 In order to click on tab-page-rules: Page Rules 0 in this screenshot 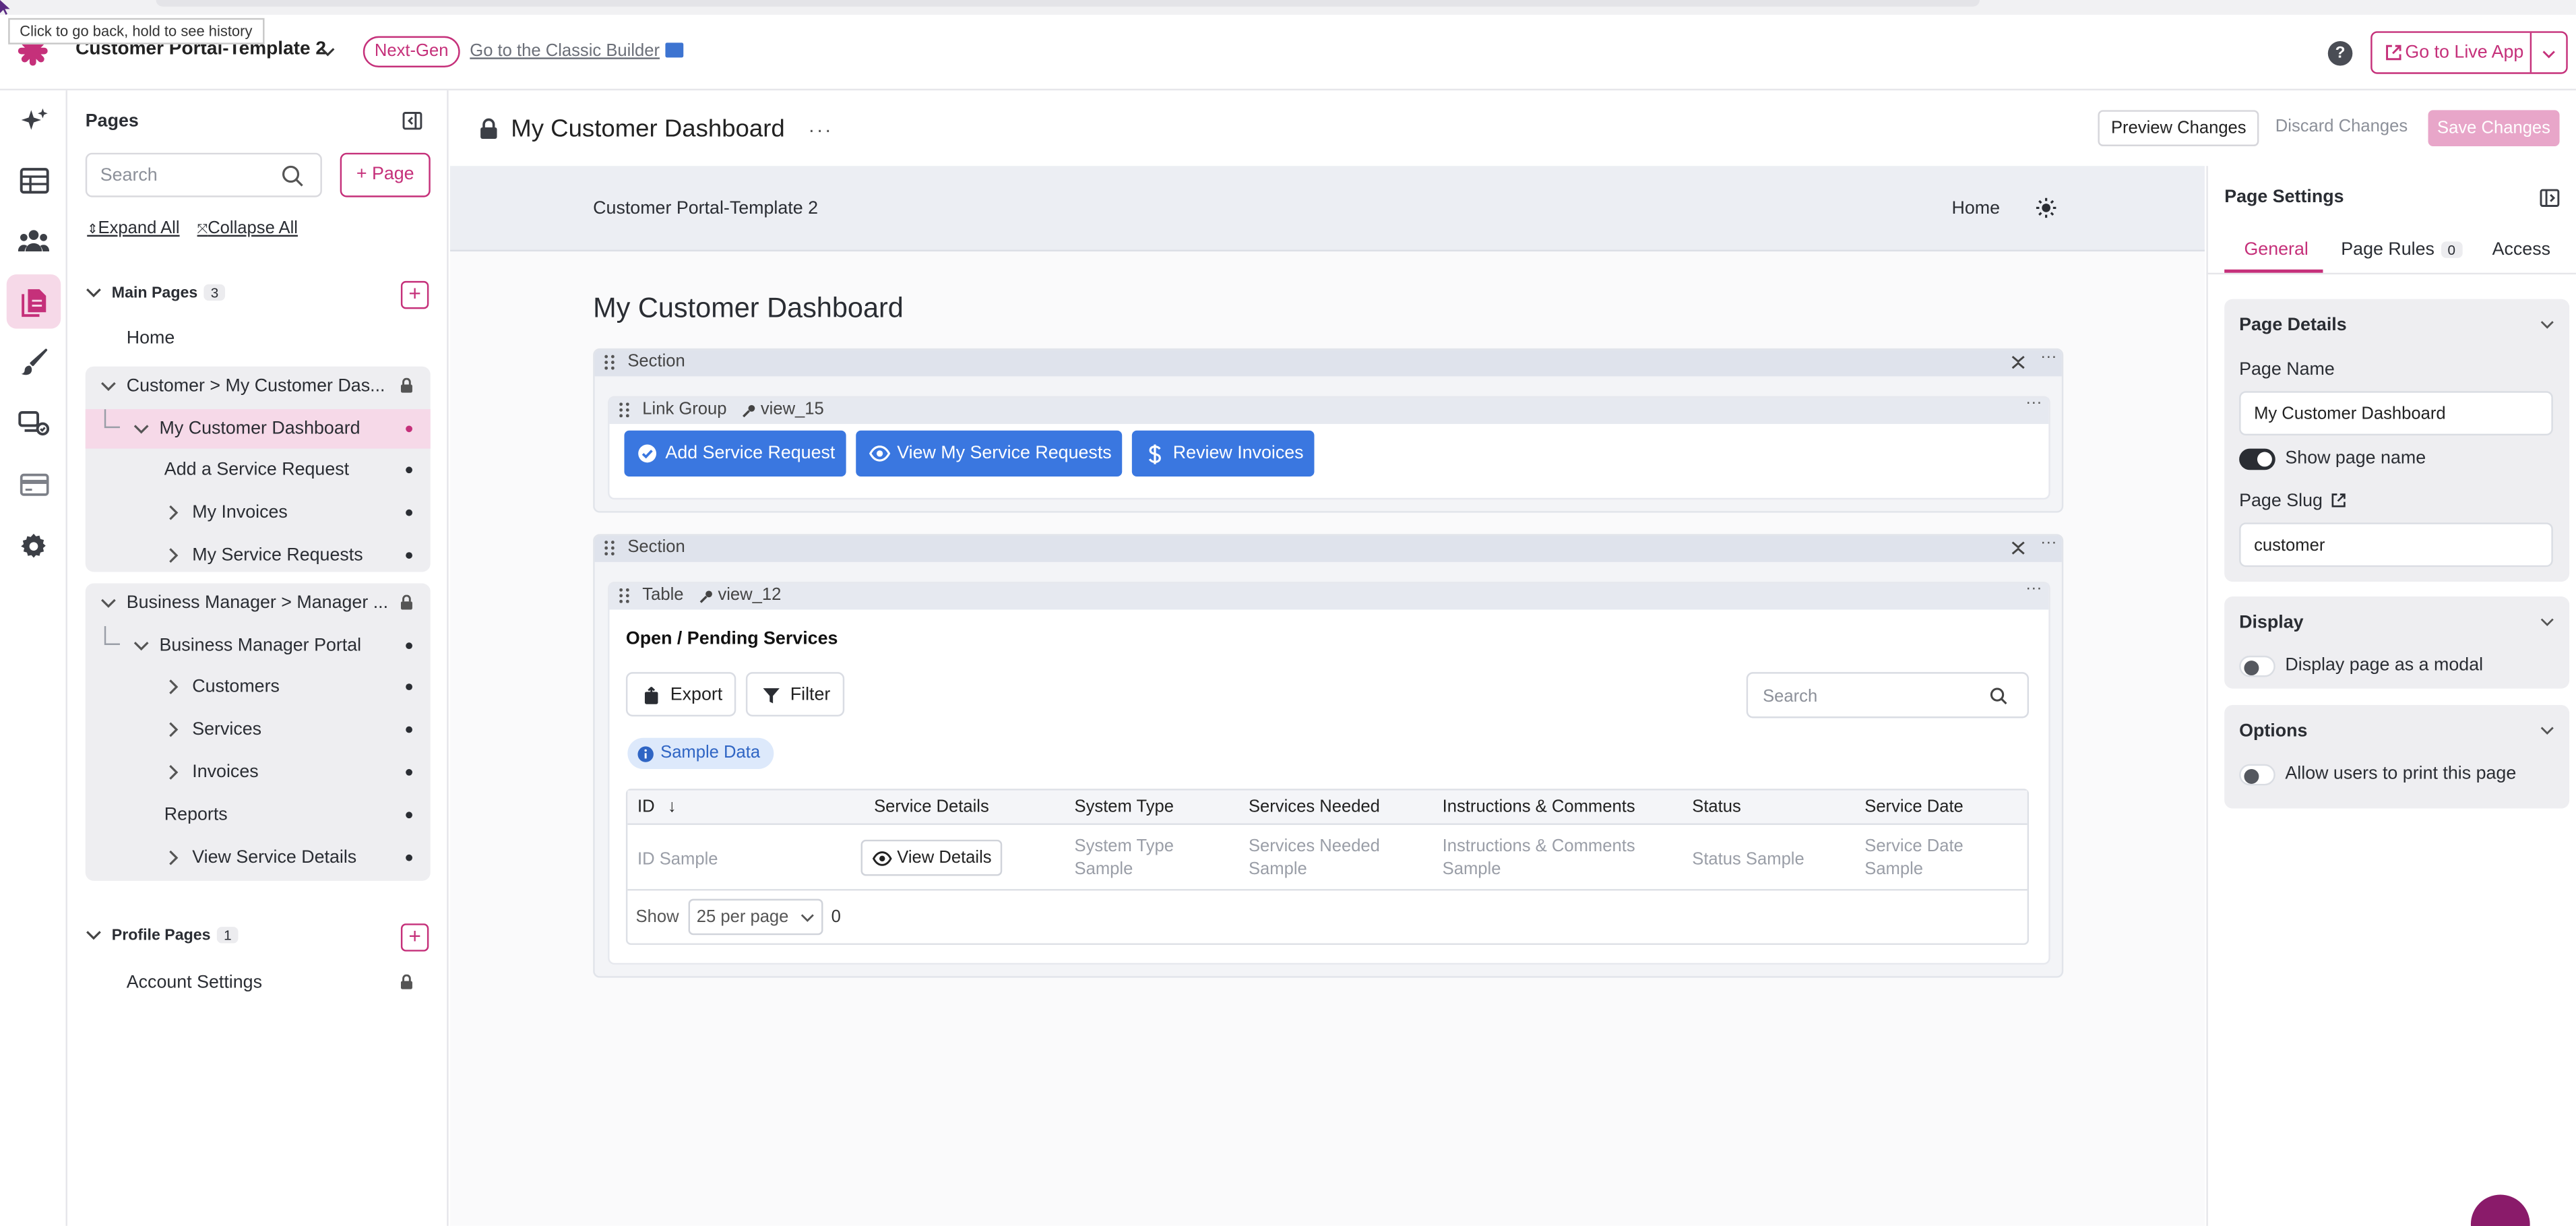, I will do `click(2401, 250)`.